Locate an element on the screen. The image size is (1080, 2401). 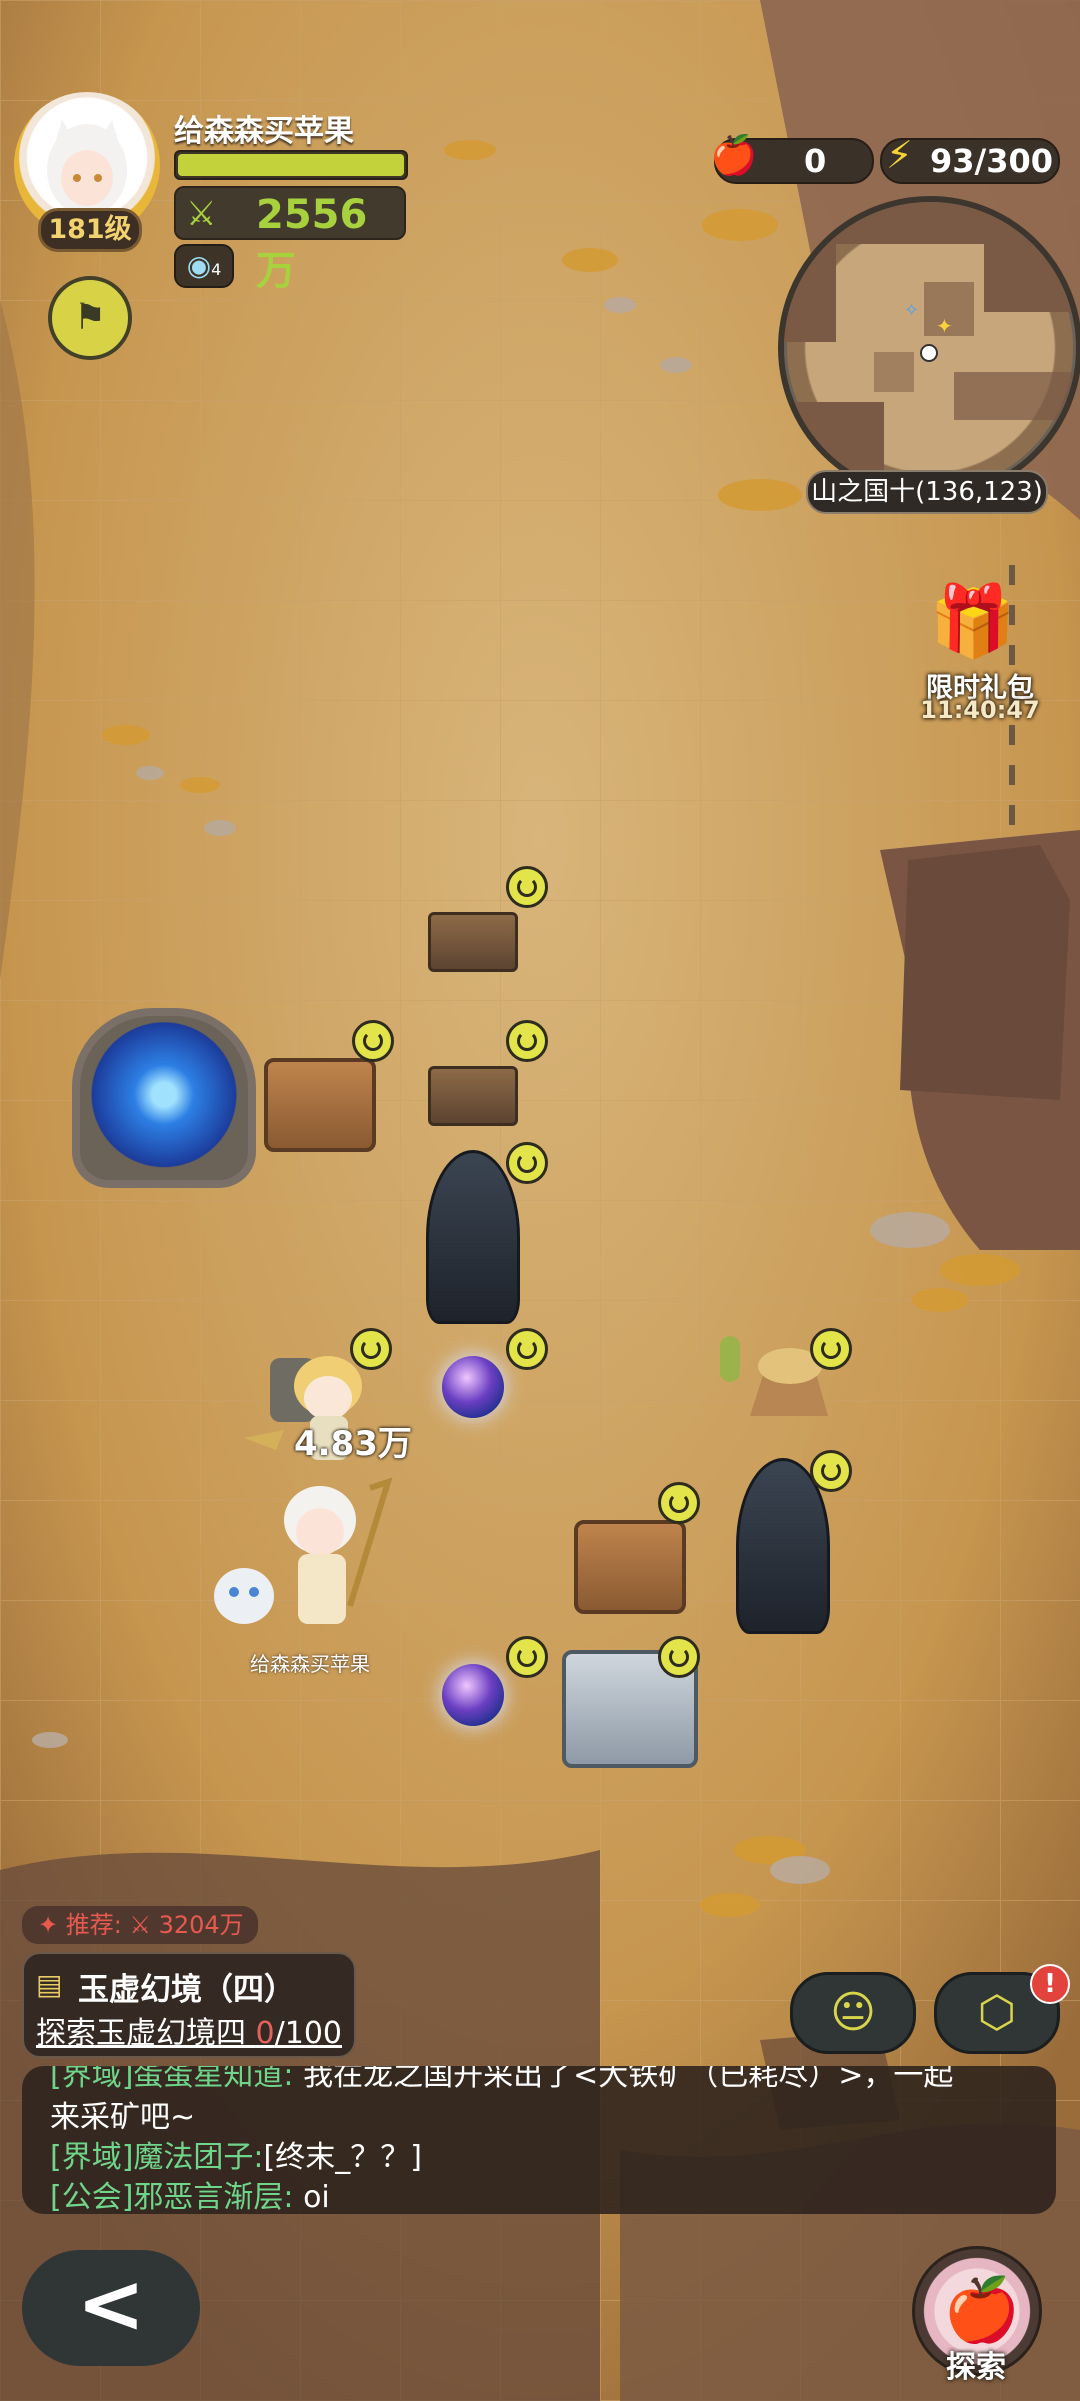
map-location-label: 山之国十(136,123) is located at coordinates (927, 492).